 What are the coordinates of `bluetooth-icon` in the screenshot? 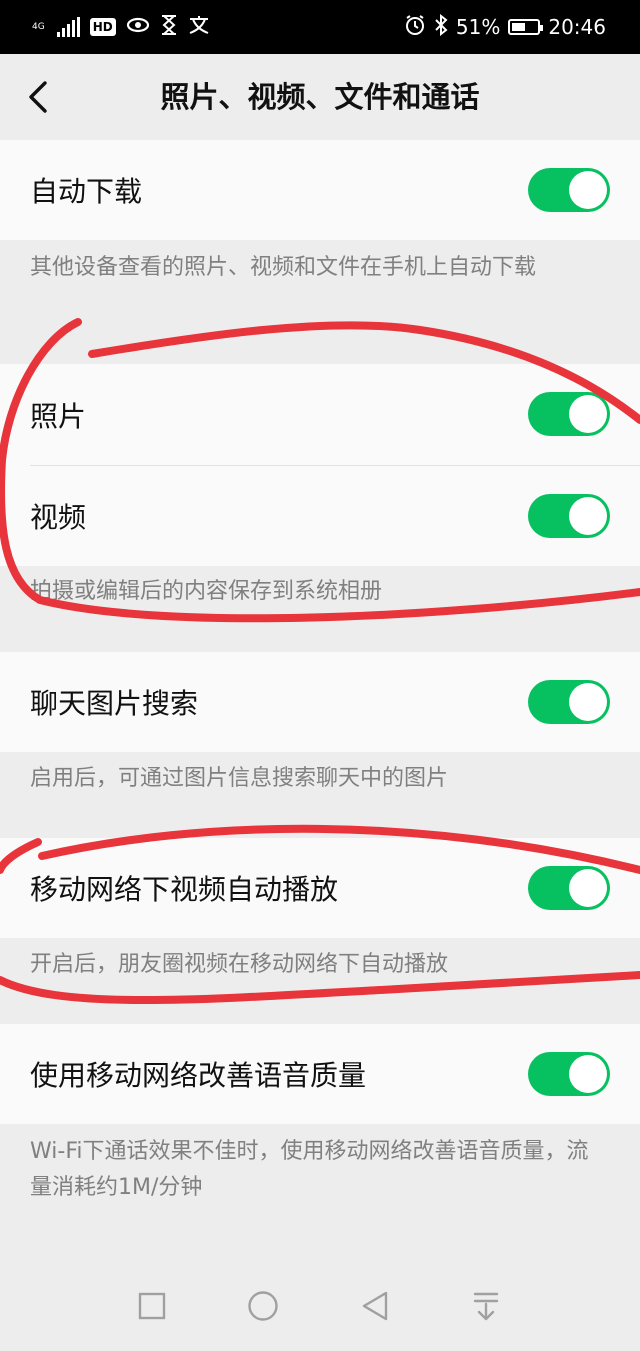 It's located at (441, 27).